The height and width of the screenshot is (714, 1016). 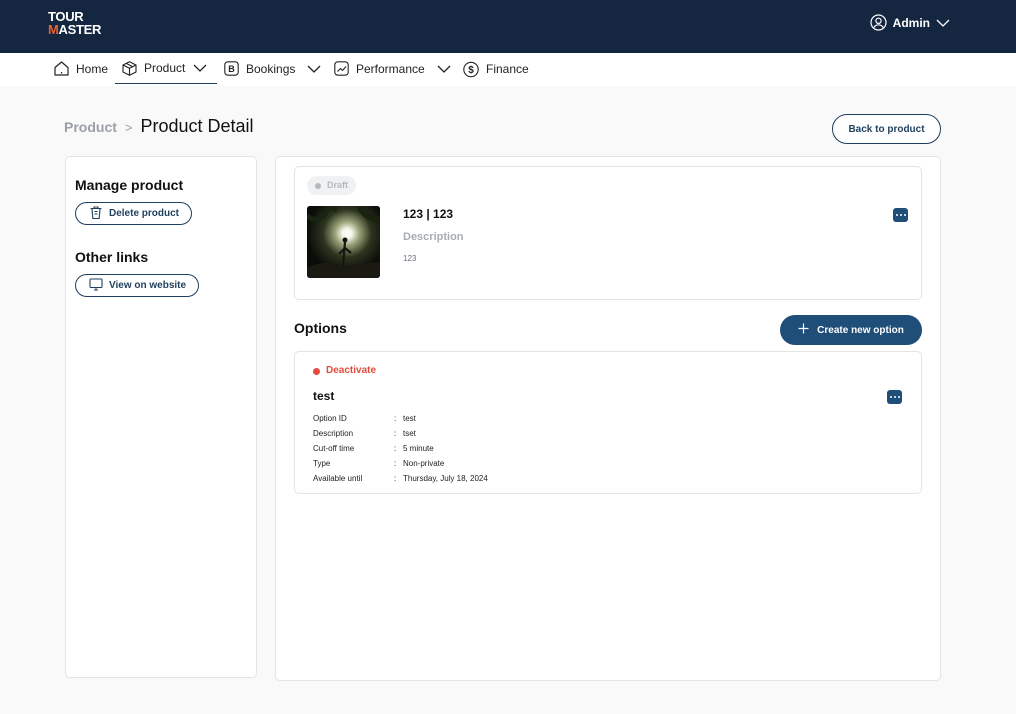 What do you see at coordinates (92, 68) in the screenshot?
I see `nav-label-home: Home` at bounding box center [92, 68].